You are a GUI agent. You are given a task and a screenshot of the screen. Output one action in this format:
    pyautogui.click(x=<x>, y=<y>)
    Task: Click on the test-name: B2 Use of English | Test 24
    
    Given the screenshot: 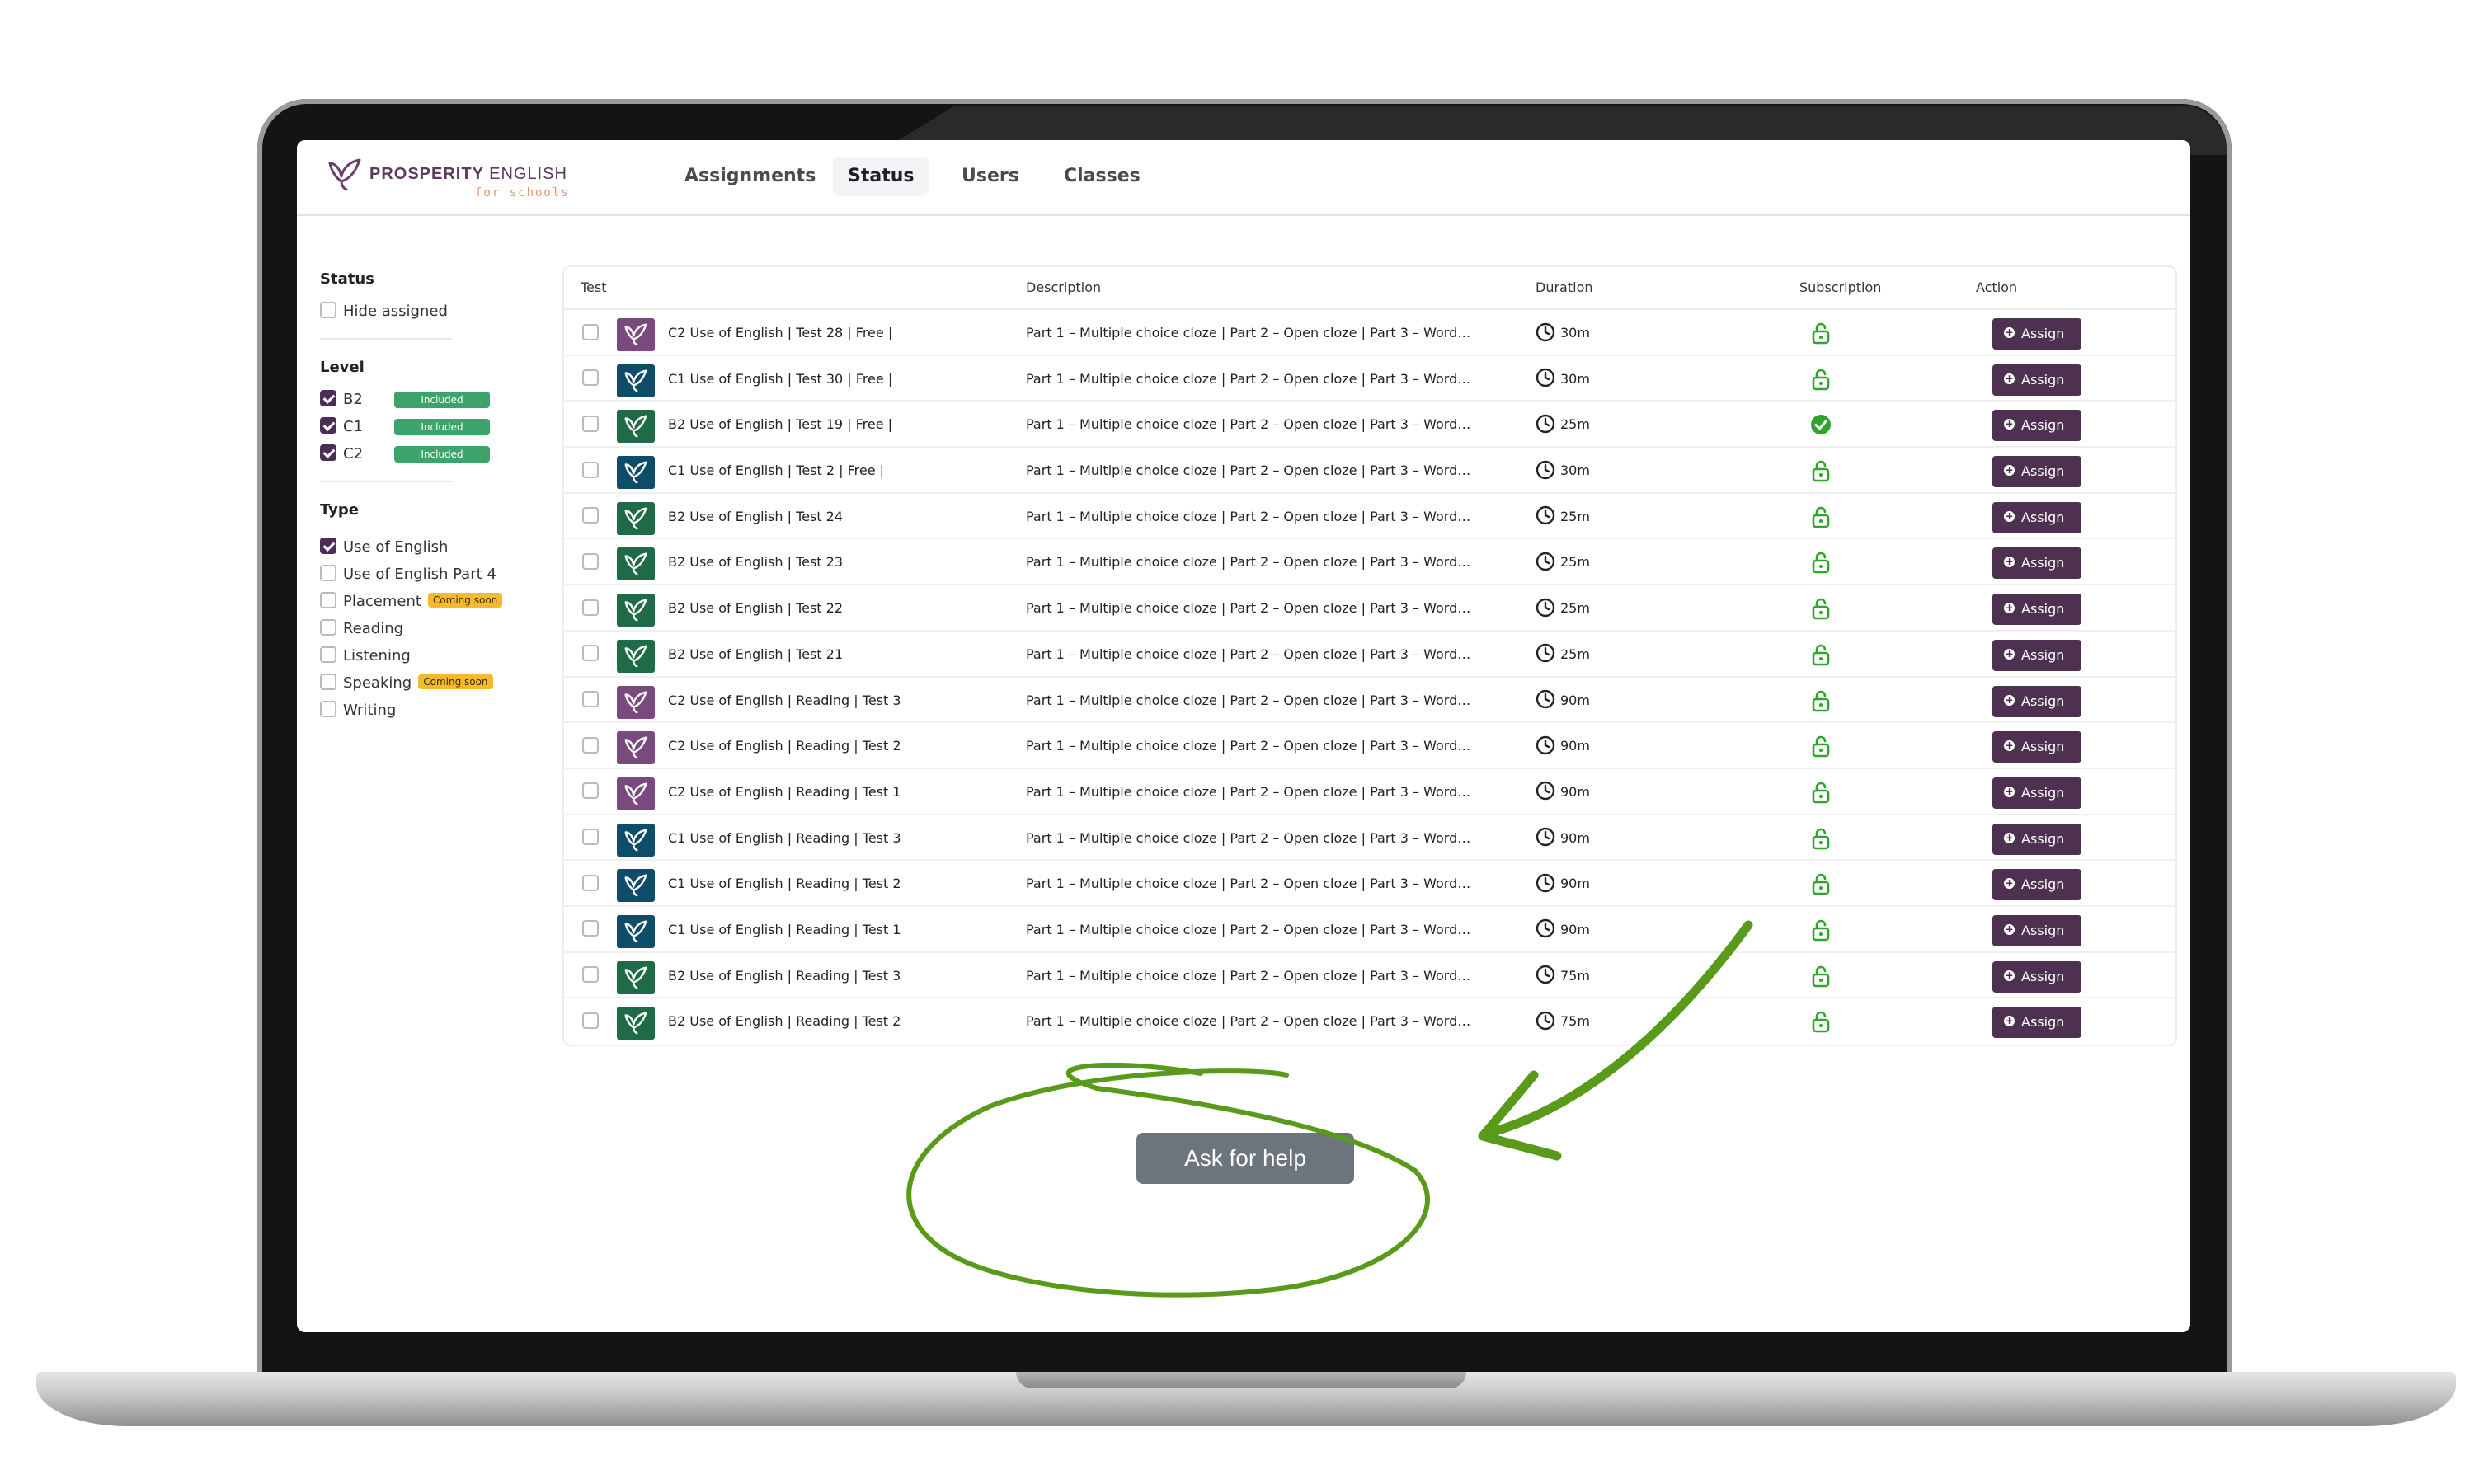 What is the action you would take?
    pyautogui.click(x=755, y=516)
    